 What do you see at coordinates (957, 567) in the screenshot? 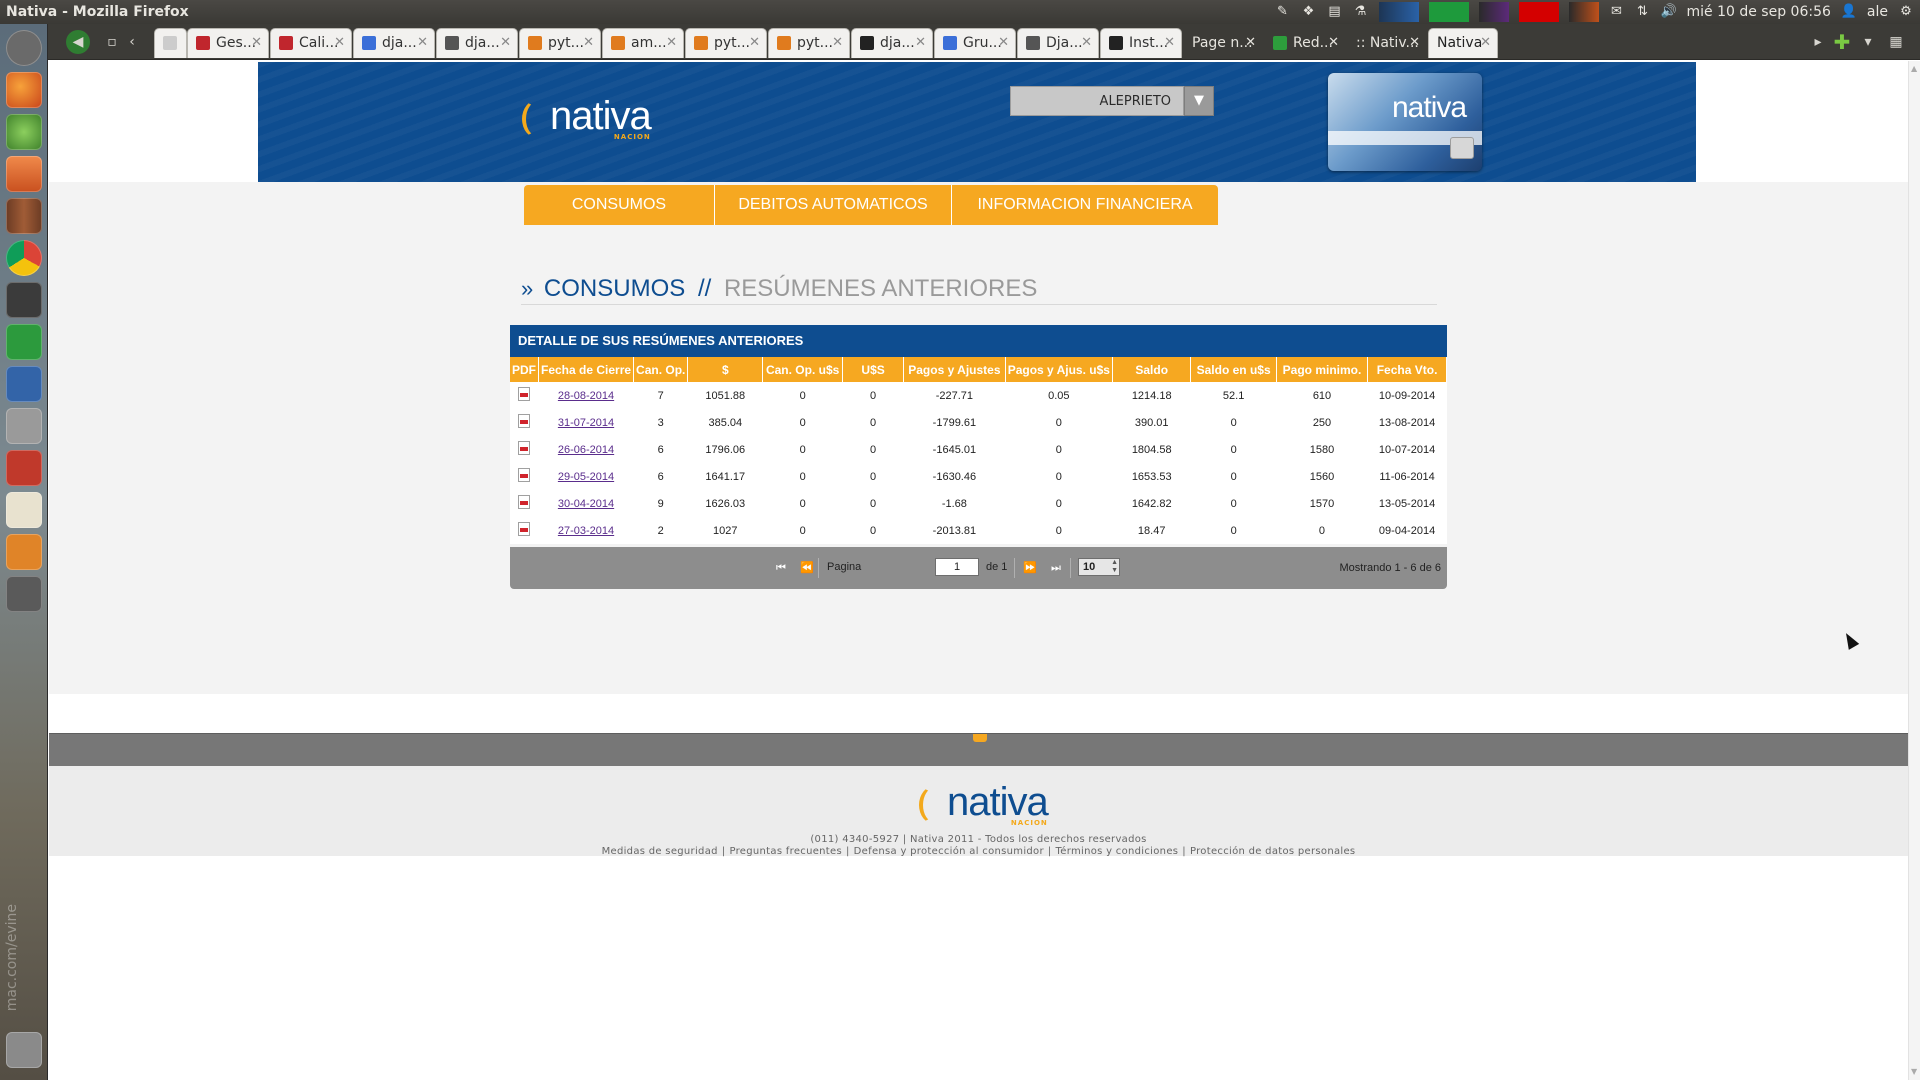
I see `page-input: 1` at bounding box center [957, 567].